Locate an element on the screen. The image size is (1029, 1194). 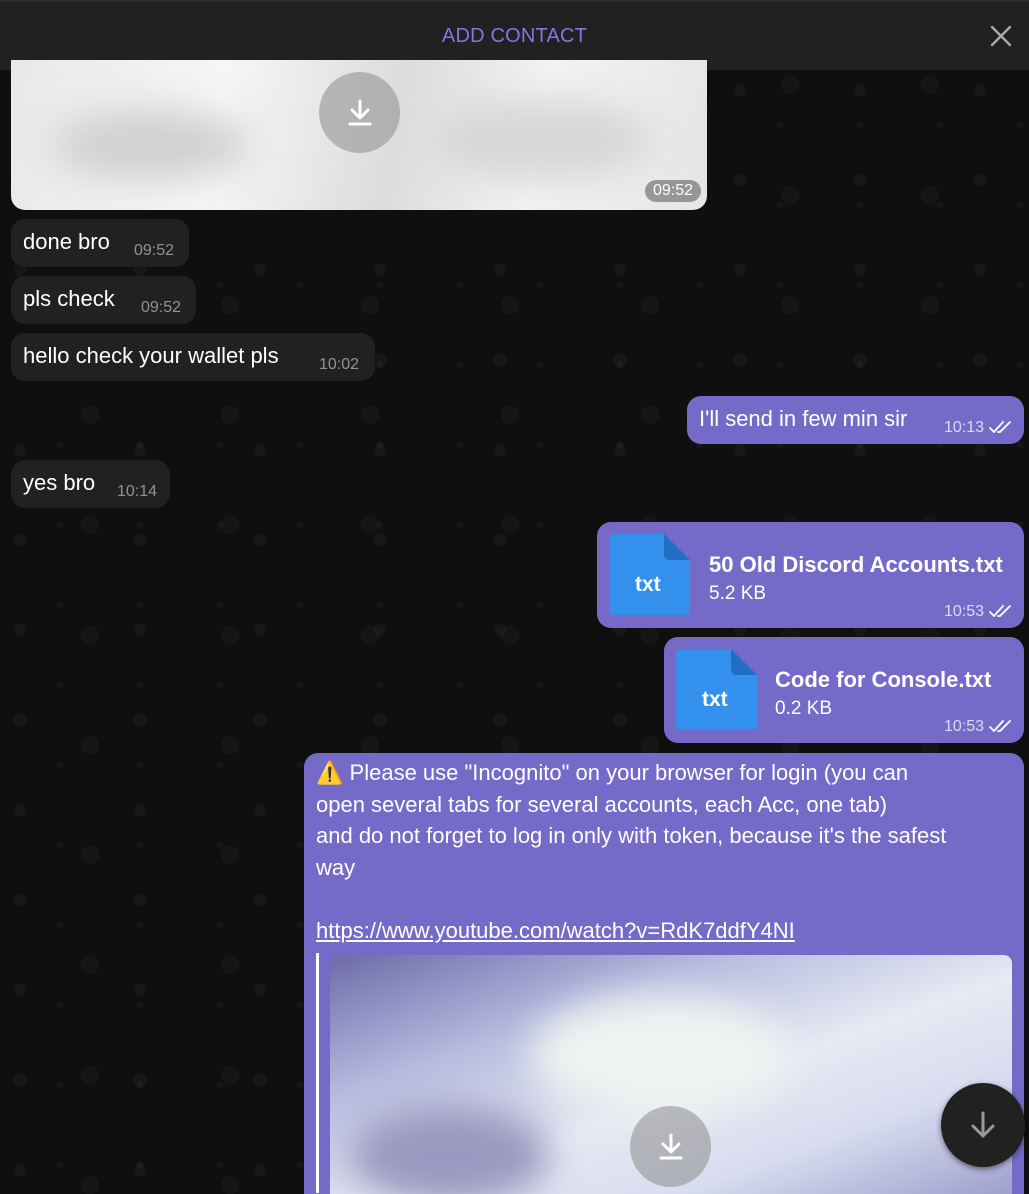
link-preview-bar is located at coordinates (317, 1073).